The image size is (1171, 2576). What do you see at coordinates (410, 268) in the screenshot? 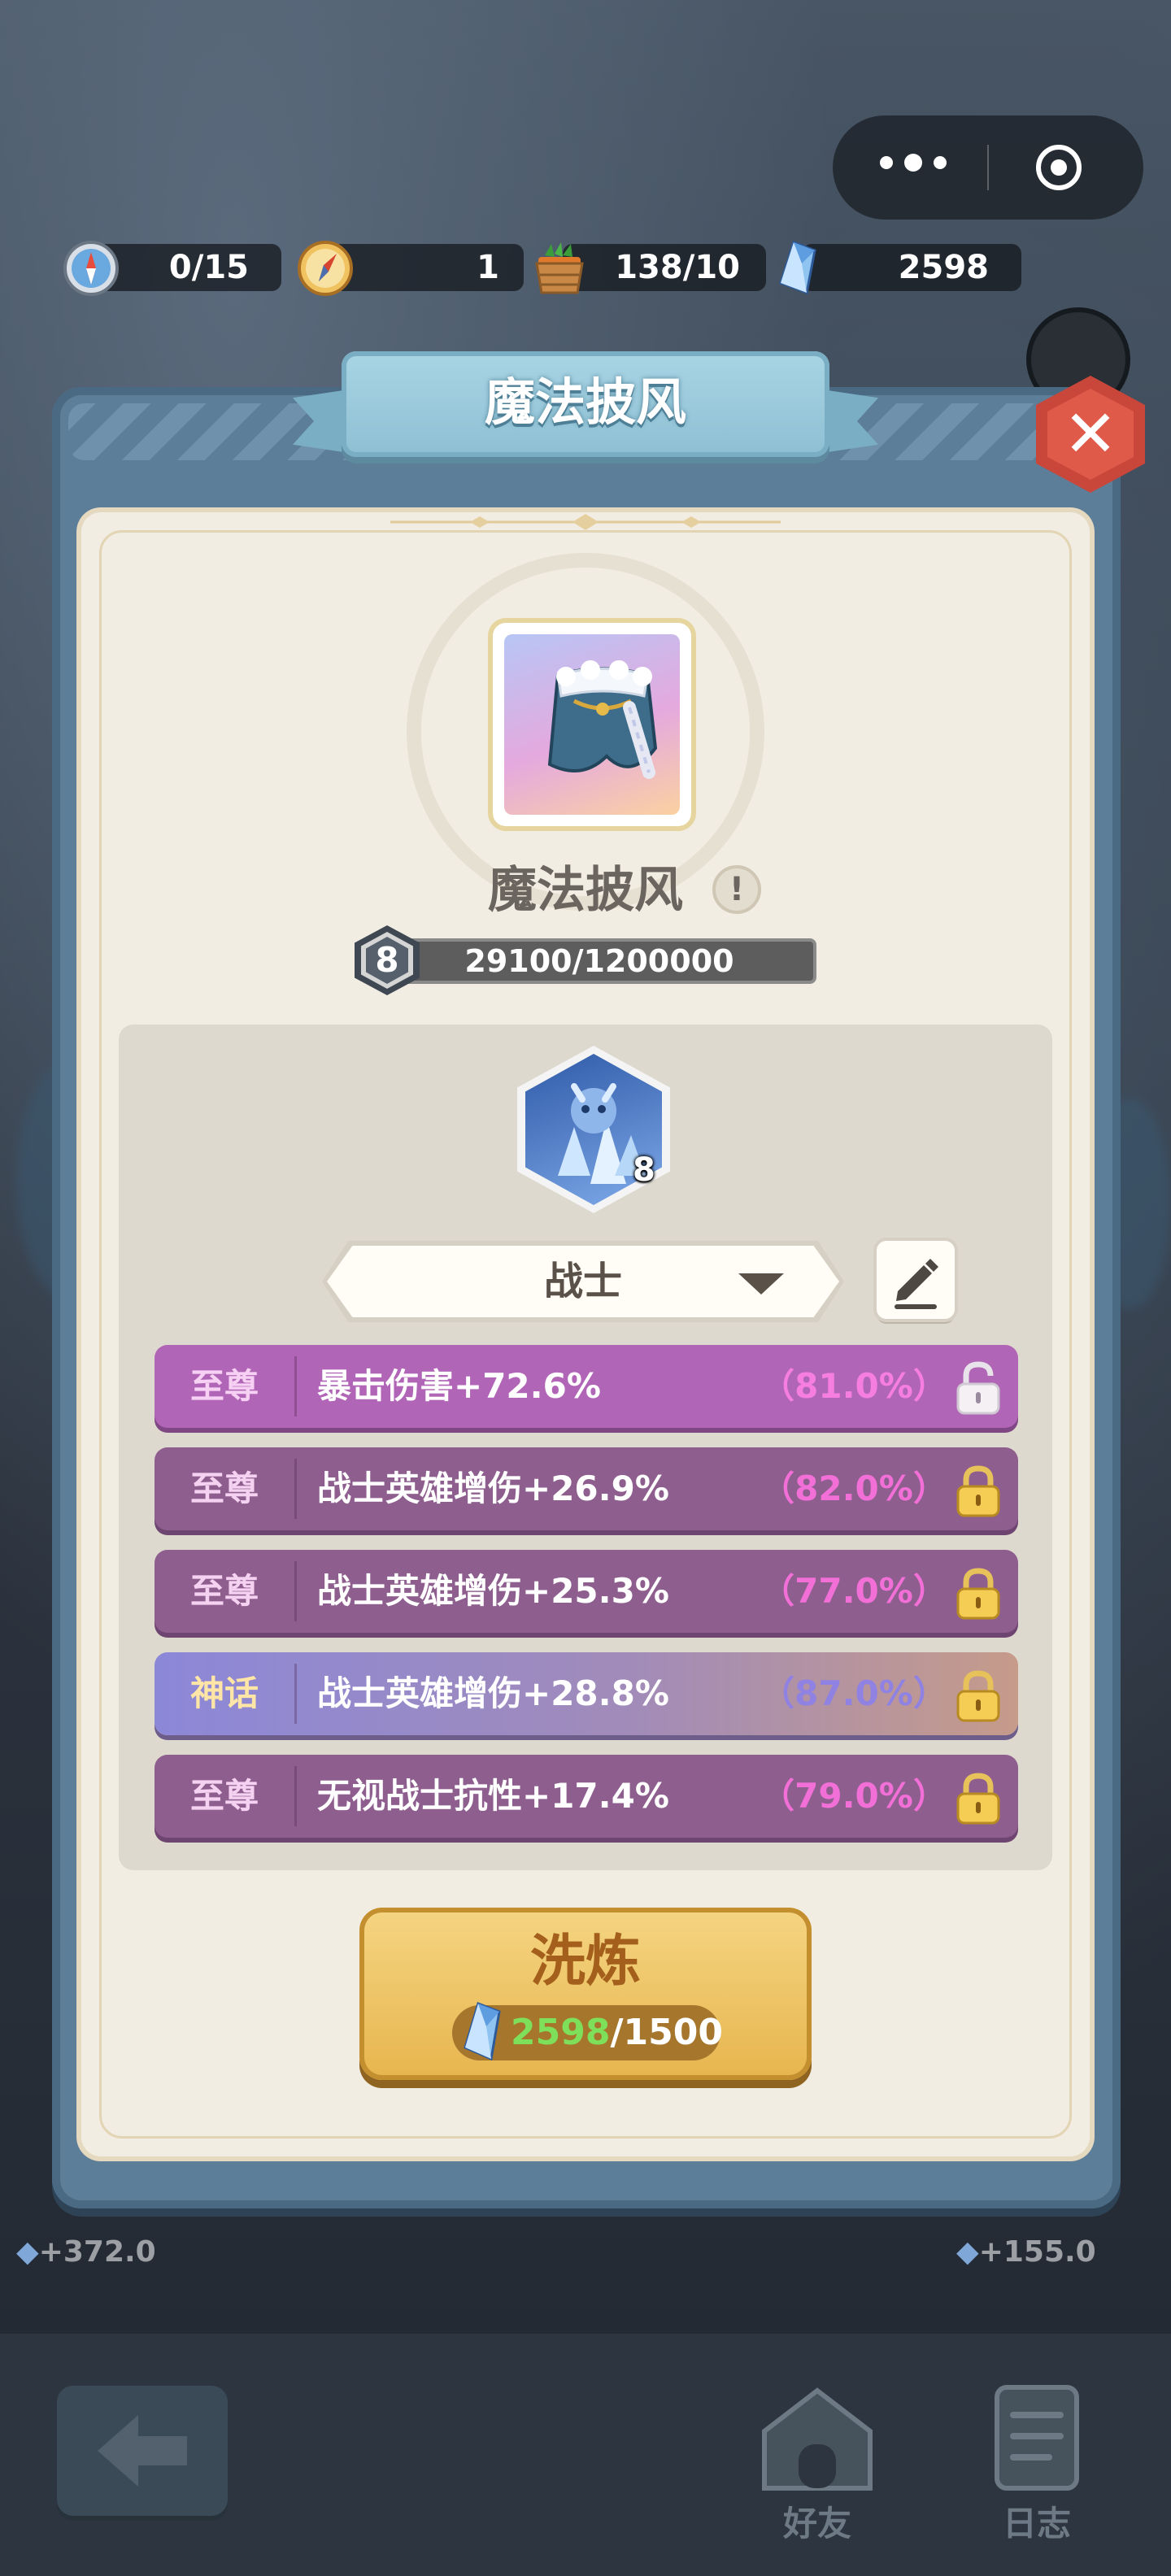
I see `resource-compass-gold: 1` at bounding box center [410, 268].